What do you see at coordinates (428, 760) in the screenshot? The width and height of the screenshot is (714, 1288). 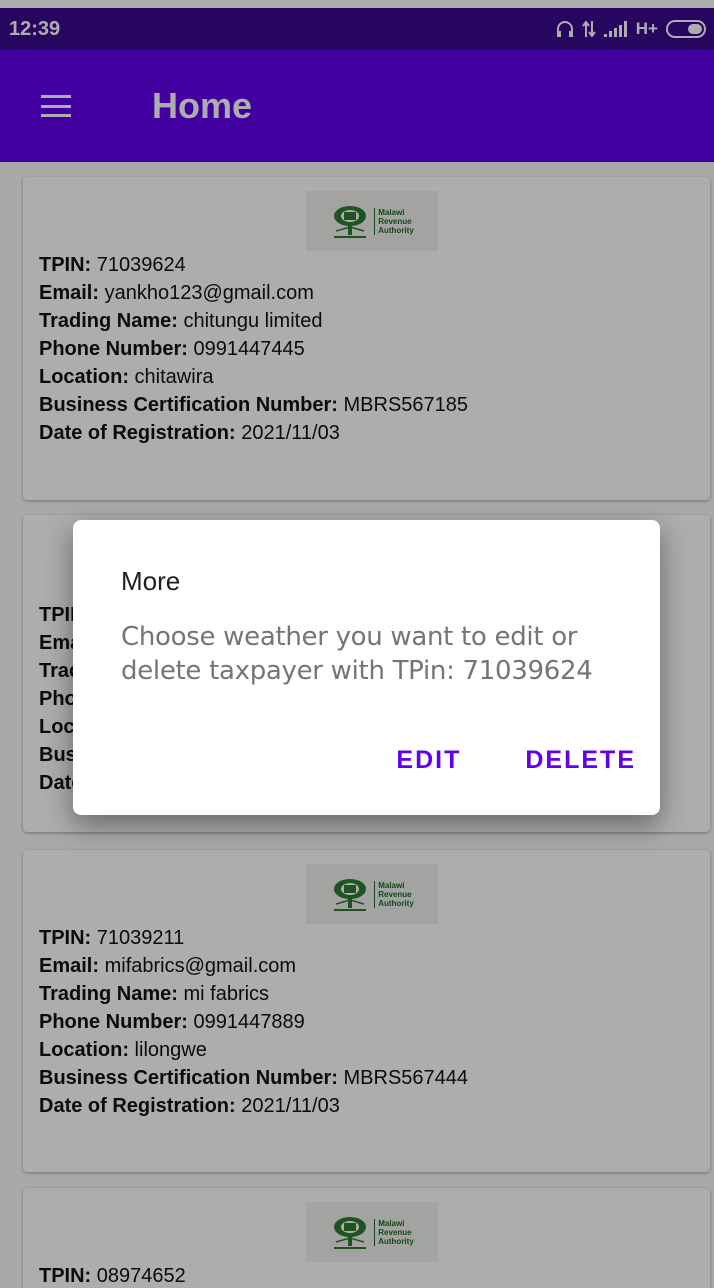 I see `edit-button: EDIT` at bounding box center [428, 760].